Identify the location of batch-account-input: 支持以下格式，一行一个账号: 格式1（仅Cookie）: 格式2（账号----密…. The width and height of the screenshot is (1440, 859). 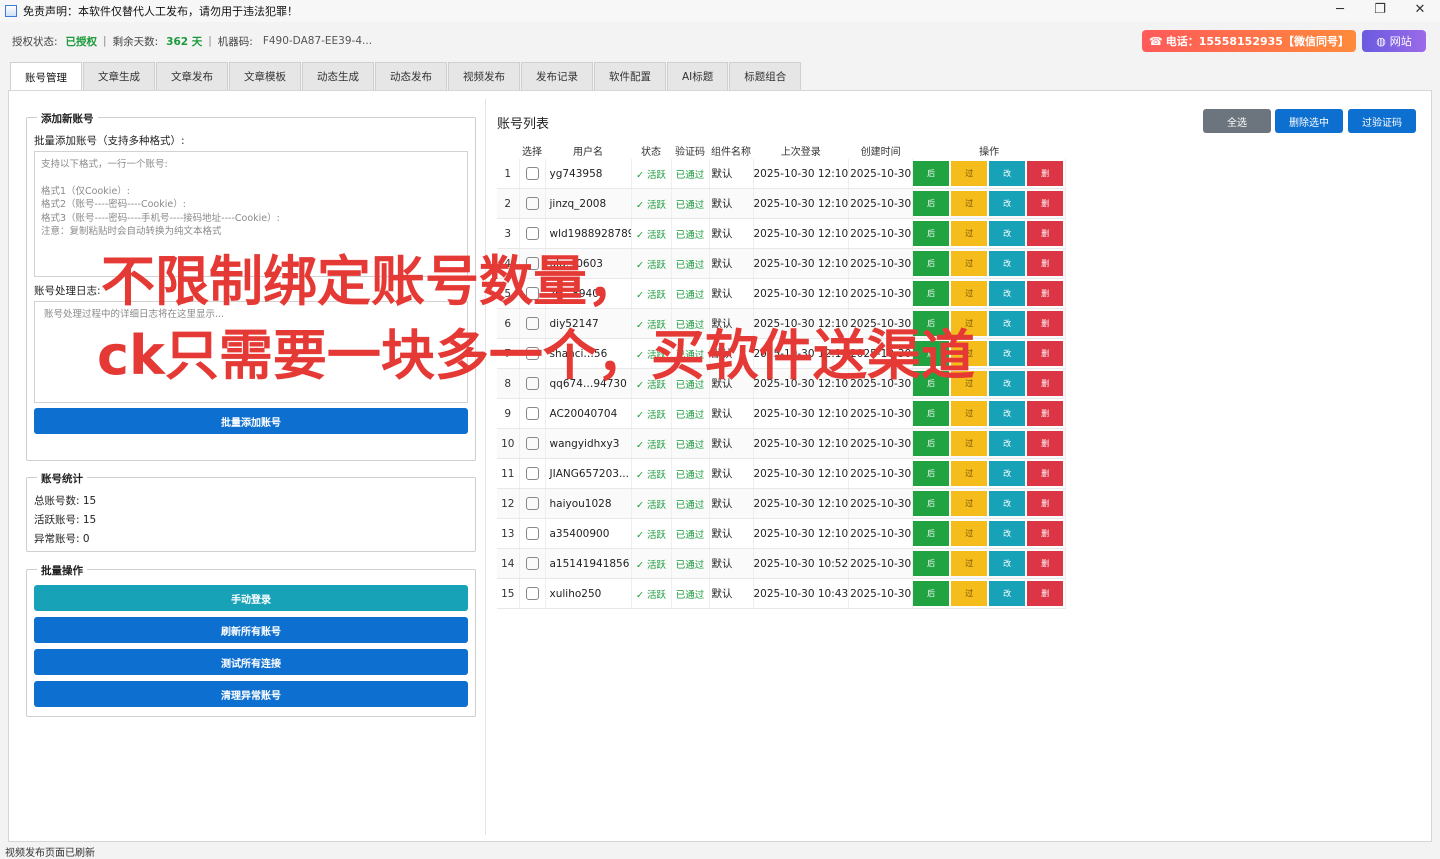
(251, 214).